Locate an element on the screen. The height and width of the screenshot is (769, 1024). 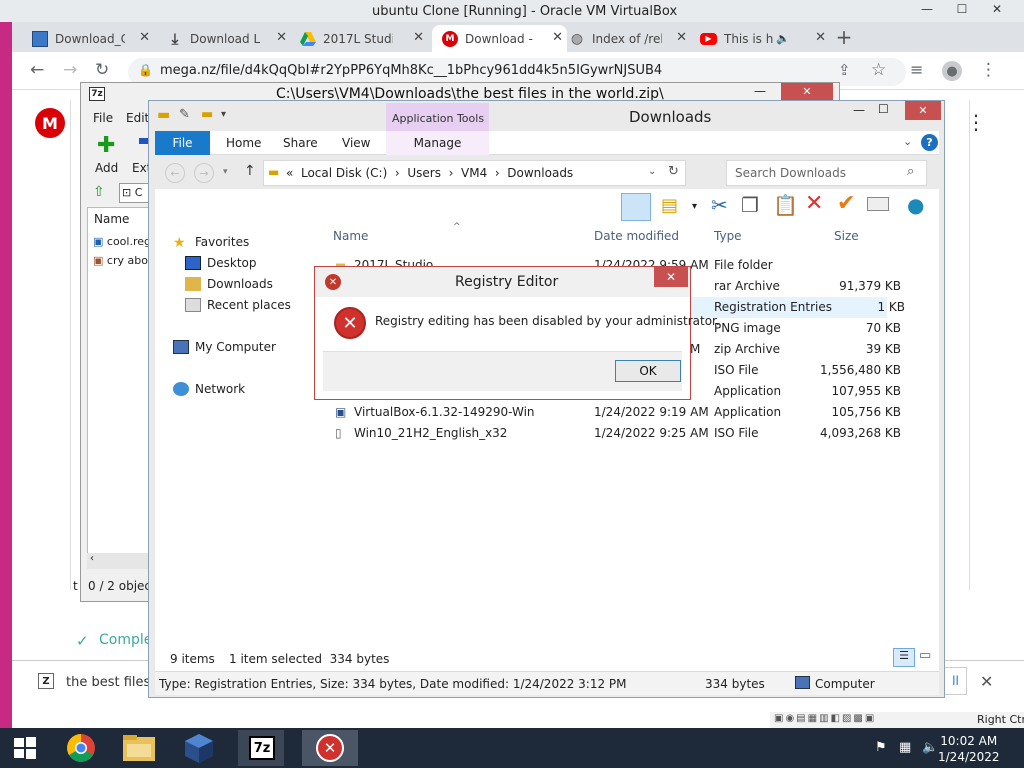
paste-icon: 📋 is located at coordinates (785, 205).